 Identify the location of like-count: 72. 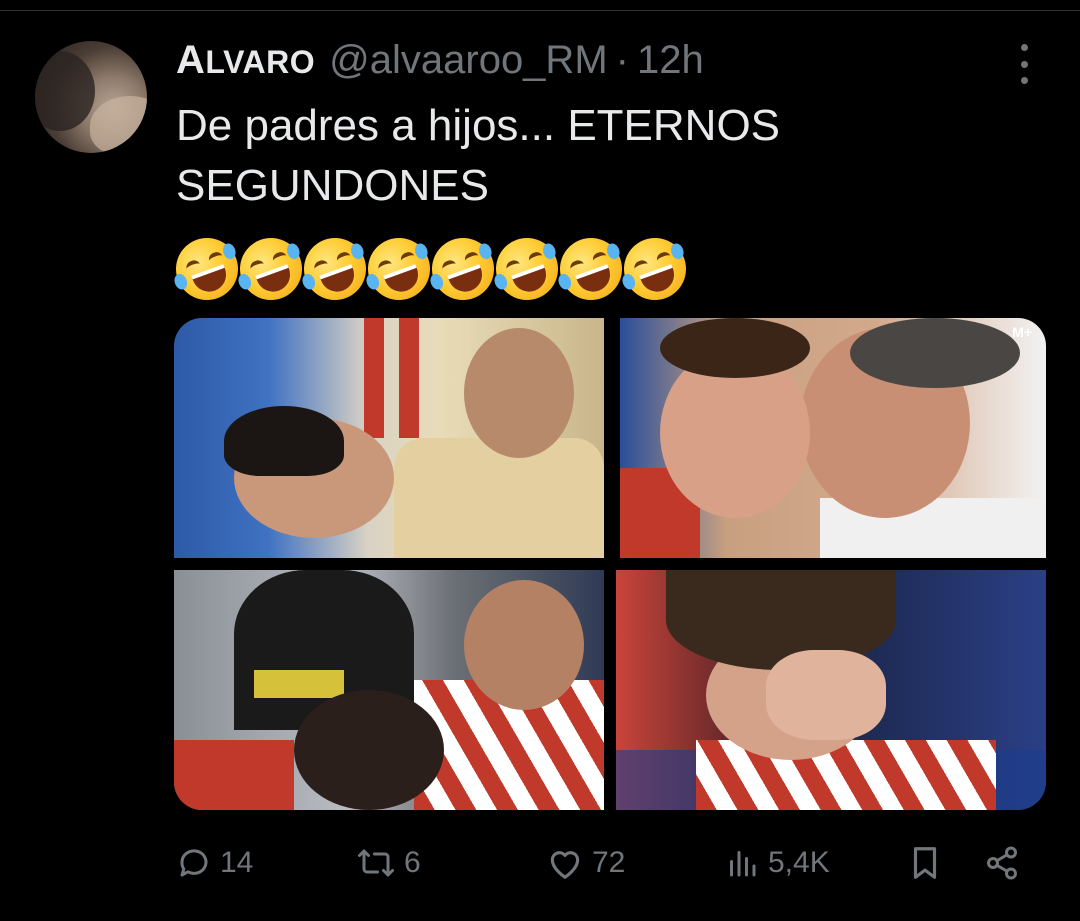
(609, 862).